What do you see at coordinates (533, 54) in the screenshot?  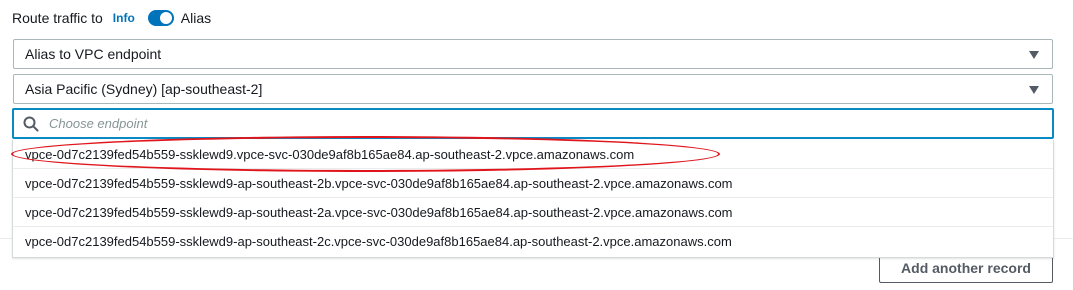 I see `endpoint-type-select: Alias to VPC endpoint` at bounding box center [533, 54].